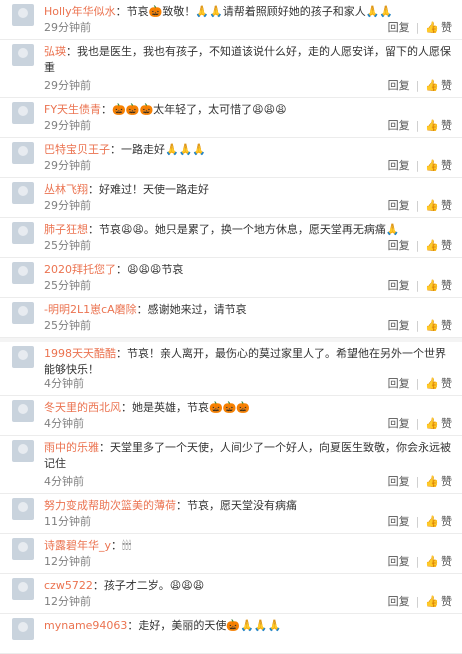 This screenshot has height=654, width=462. Describe the element at coordinates (55, 51) in the screenshot. I see `comment-username: 弘瑛` at that location.